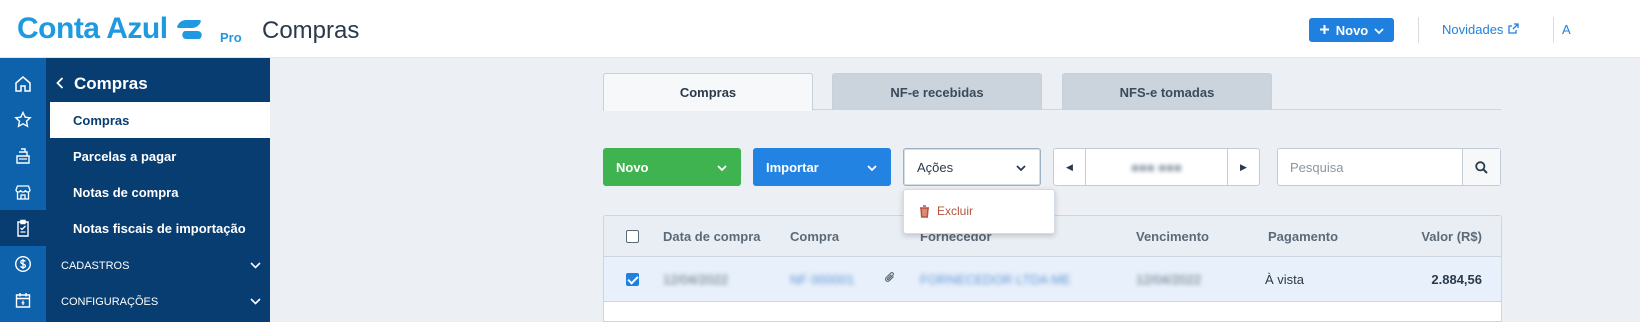 This screenshot has height=322, width=1640. I want to click on calendar-icon, so click(23, 300).